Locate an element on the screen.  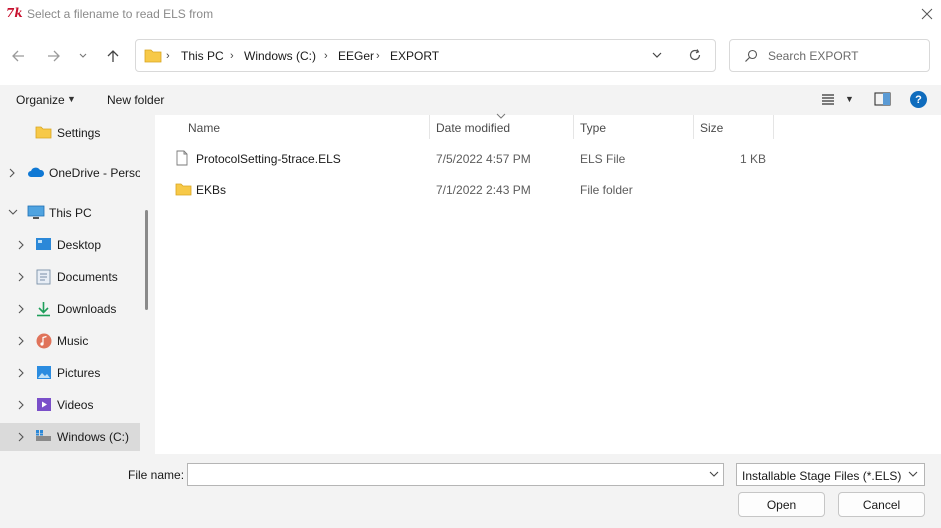
downloads-icon is located at coordinates (43, 309).